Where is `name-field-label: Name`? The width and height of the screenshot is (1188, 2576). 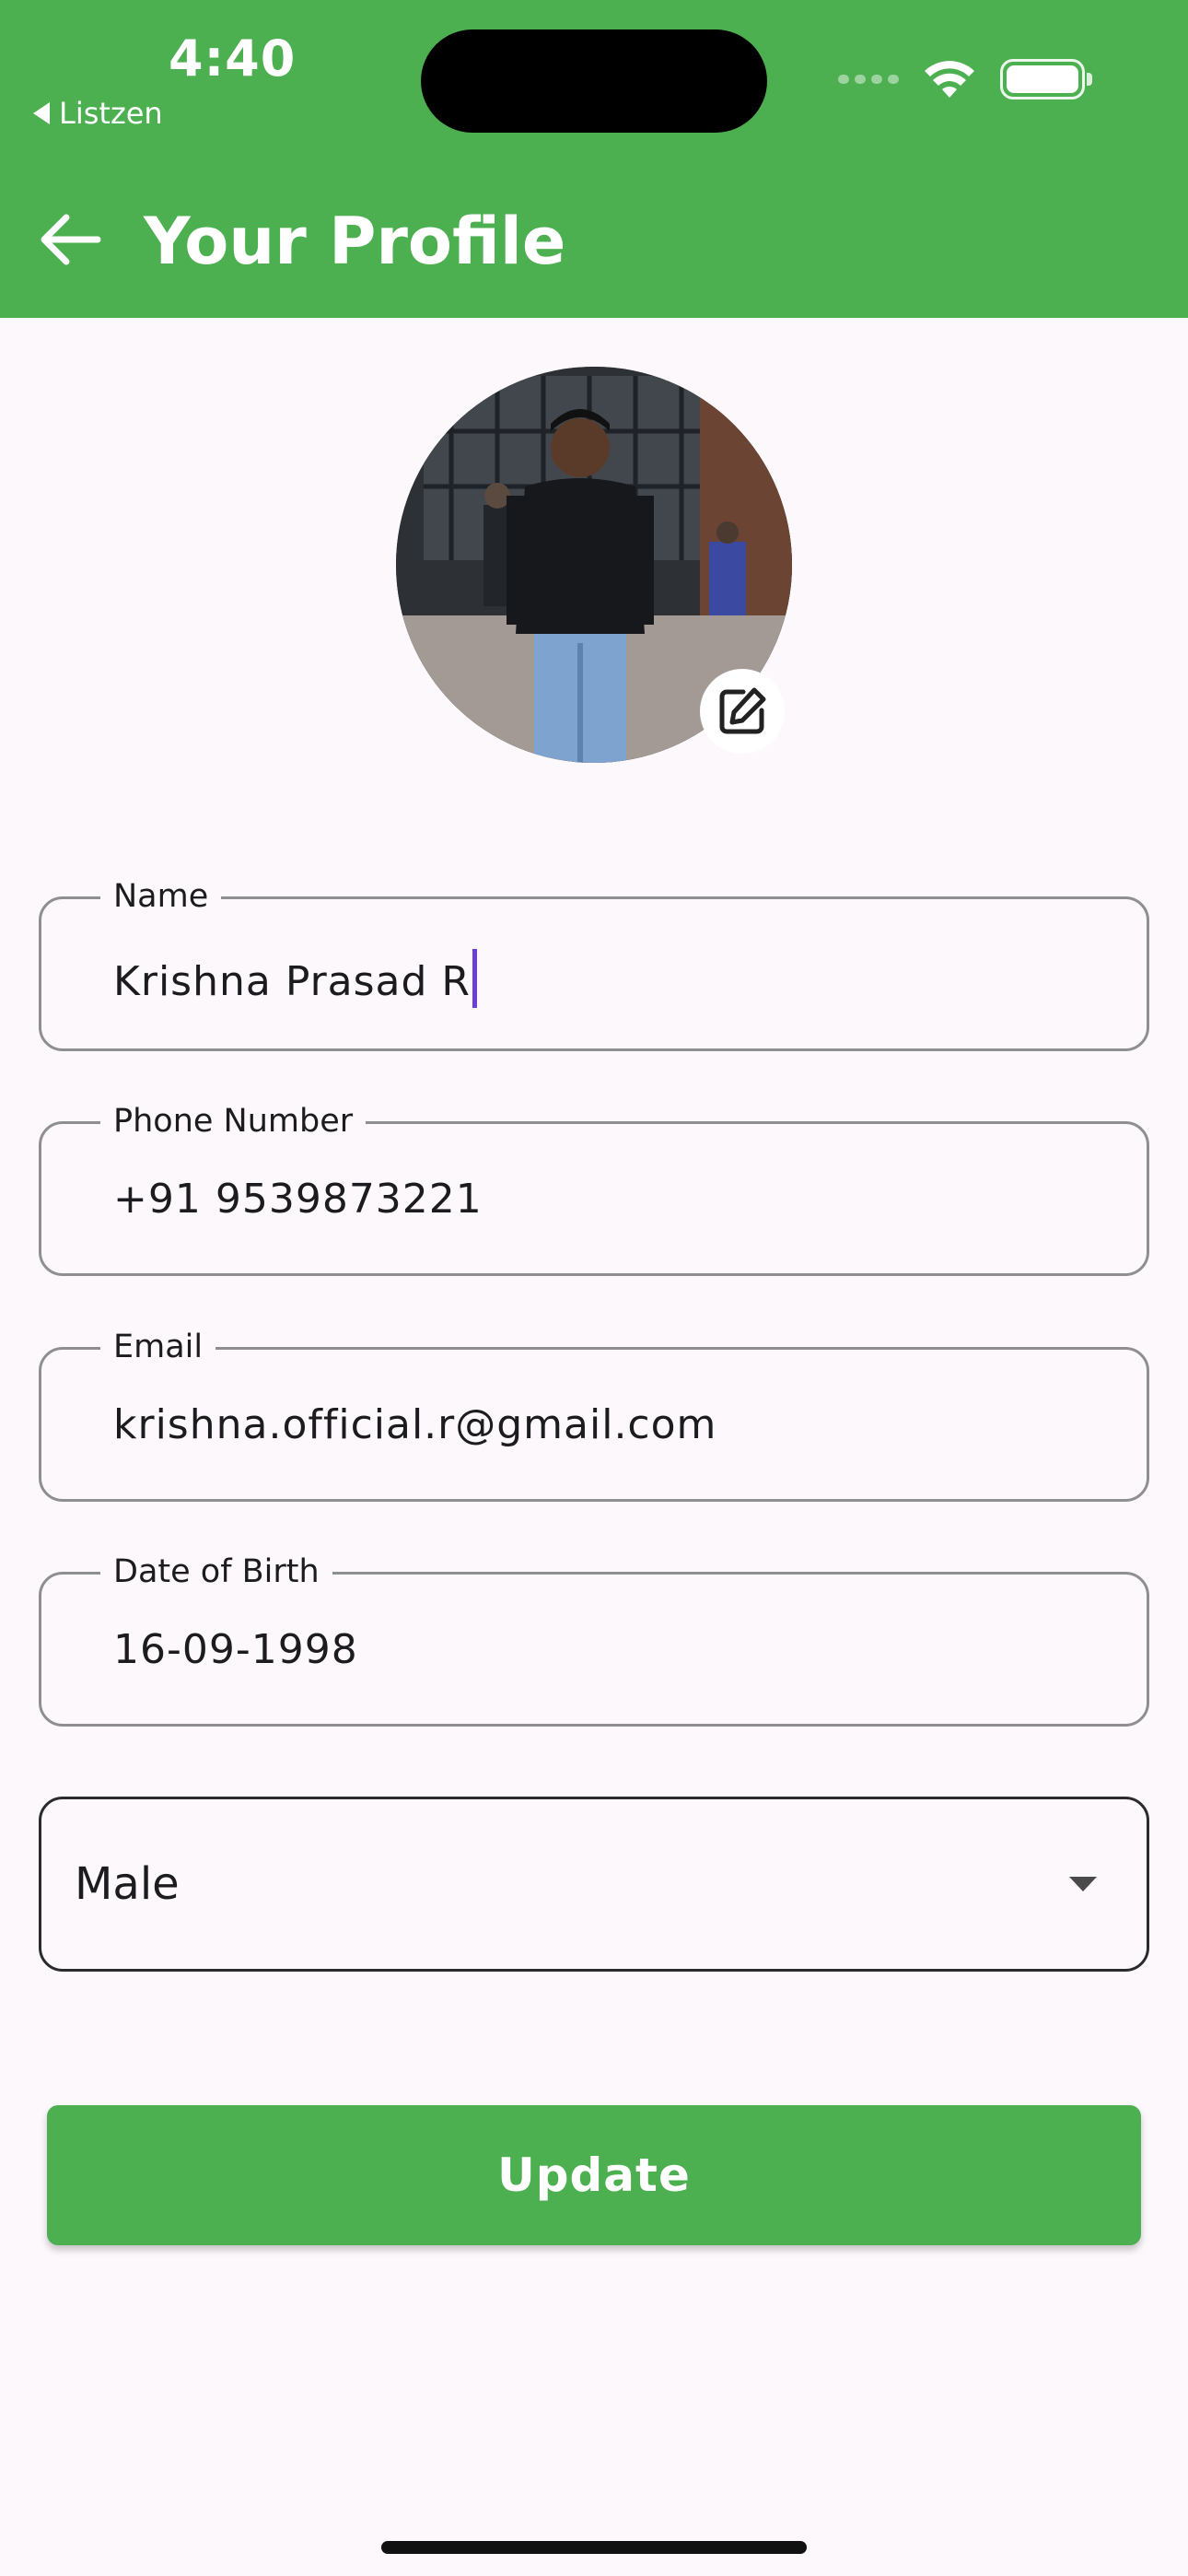 name-field-label: Name is located at coordinates (161, 896).